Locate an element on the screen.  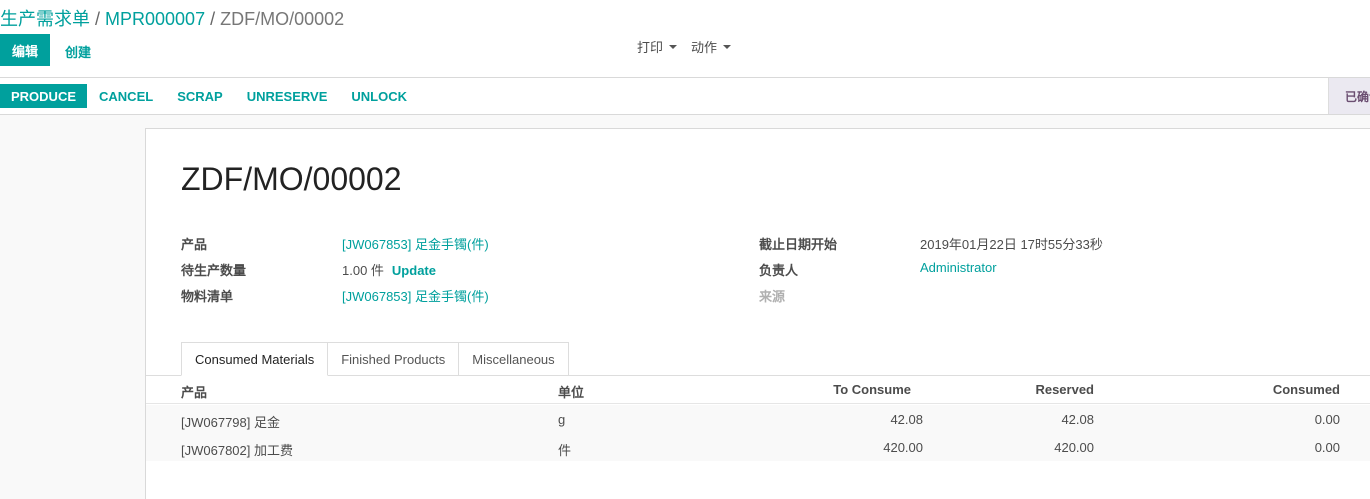
sidebar-menus: 打印 动作 is located at coordinates (684, 46).